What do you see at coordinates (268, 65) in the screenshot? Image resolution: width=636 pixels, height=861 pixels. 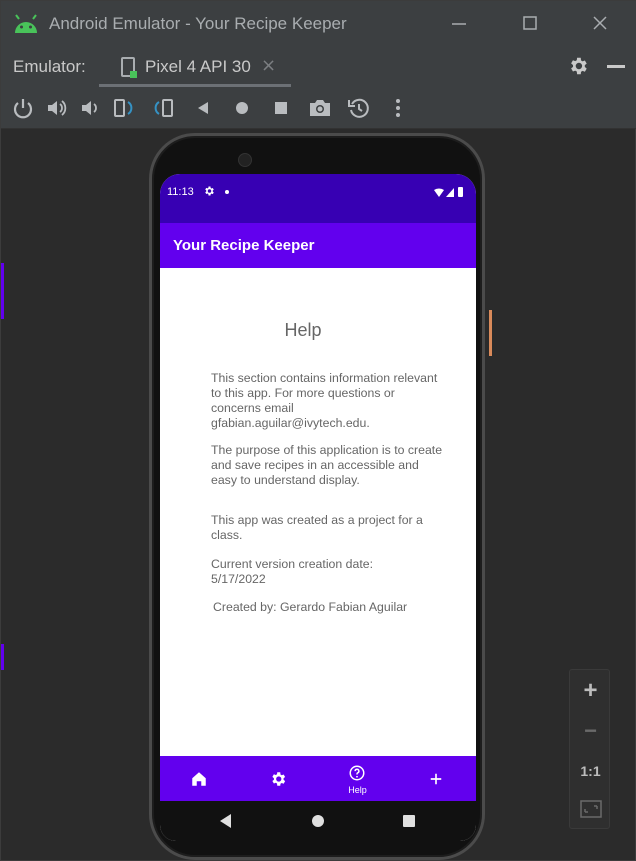 I see `tab-close-icon: ×` at bounding box center [268, 65].